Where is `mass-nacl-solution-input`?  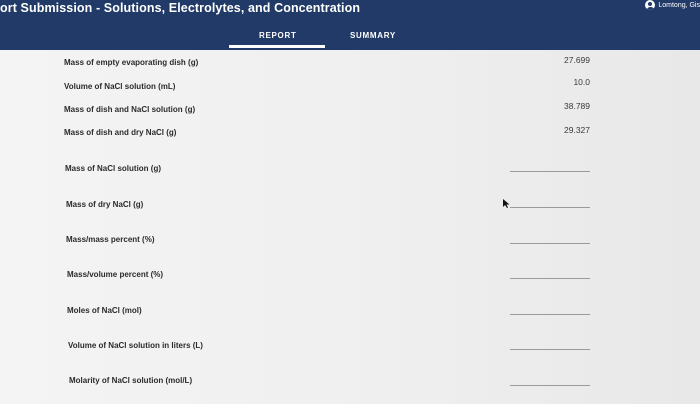
mass-nacl-solution-input is located at coordinates (550, 165).